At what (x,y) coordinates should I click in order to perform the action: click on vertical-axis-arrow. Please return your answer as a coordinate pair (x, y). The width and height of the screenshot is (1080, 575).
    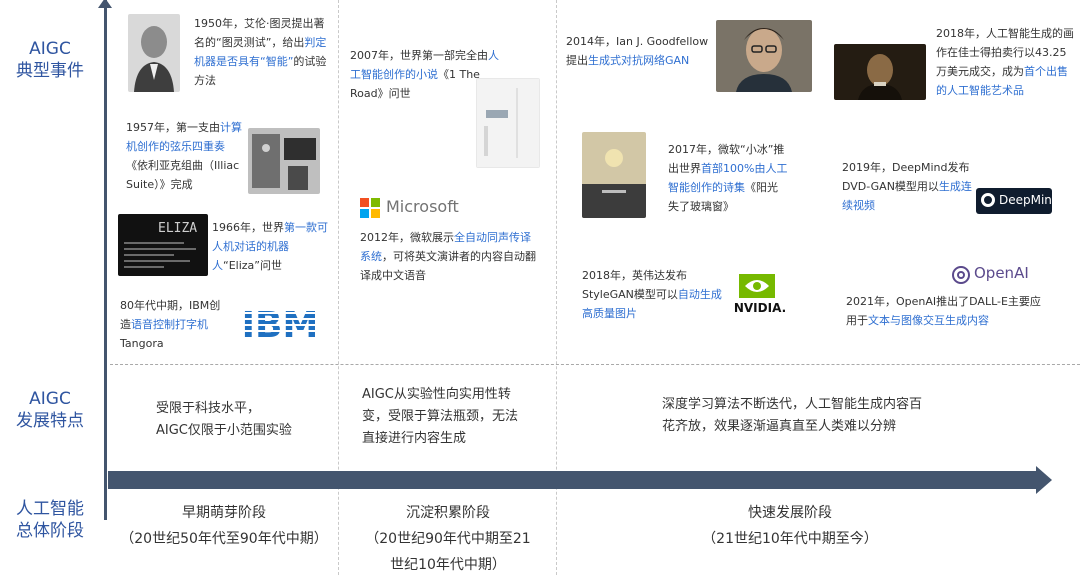
    Looking at the image, I should click on (105, 4).